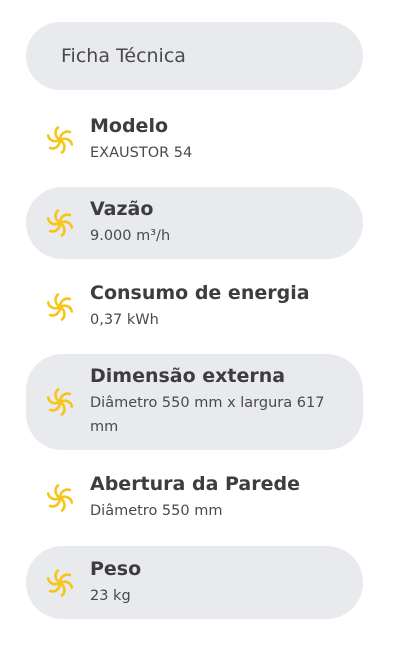  I want to click on spec-value: 9.000 m³/h, so click(130, 236).